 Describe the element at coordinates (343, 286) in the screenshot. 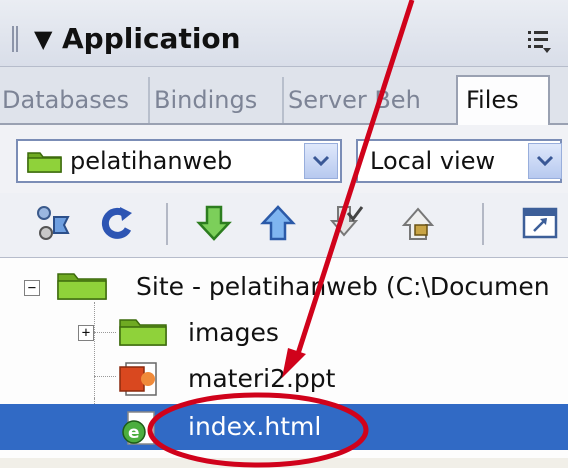

I see `tree-root-label: Site - pelatihanweb (C:\Documen` at that location.